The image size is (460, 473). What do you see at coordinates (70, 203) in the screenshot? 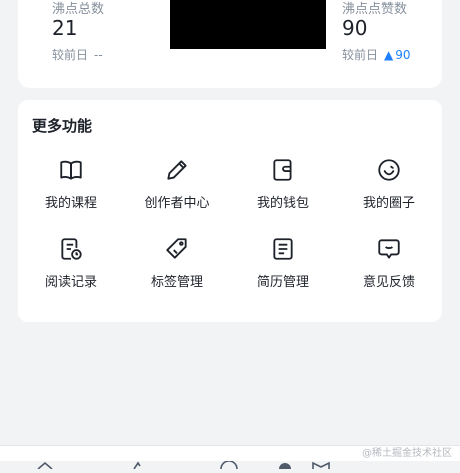
I see `feature-label: 我的课程` at bounding box center [70, 203].